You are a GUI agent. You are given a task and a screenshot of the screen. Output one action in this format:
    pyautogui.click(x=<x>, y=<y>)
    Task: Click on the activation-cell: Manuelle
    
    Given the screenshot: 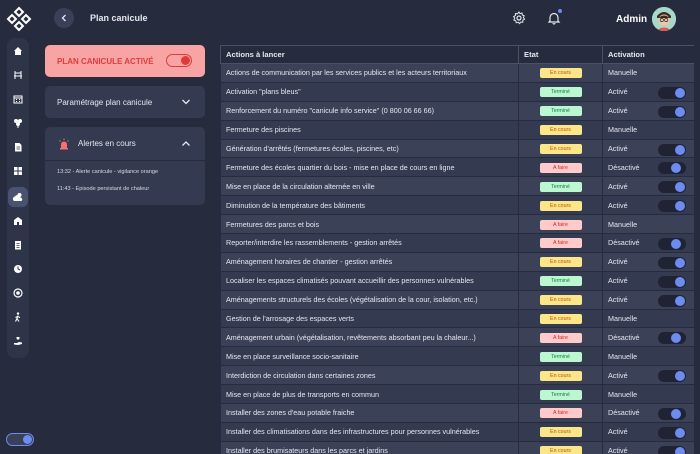 What is the action you would take?
    pyautogui.click(x=648, y=356)
    